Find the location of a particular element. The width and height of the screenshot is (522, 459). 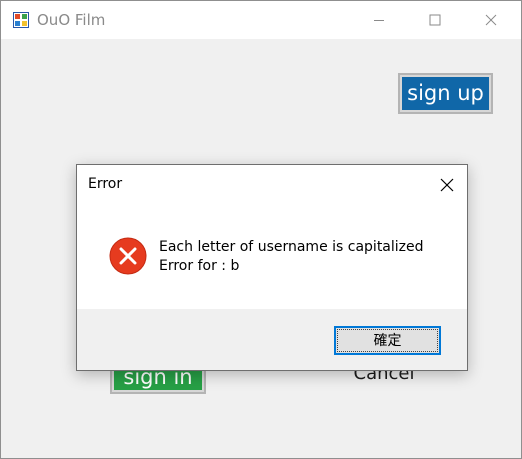

message-line-1: Each letter of username is capitalized is located at coordinates (291, 247).